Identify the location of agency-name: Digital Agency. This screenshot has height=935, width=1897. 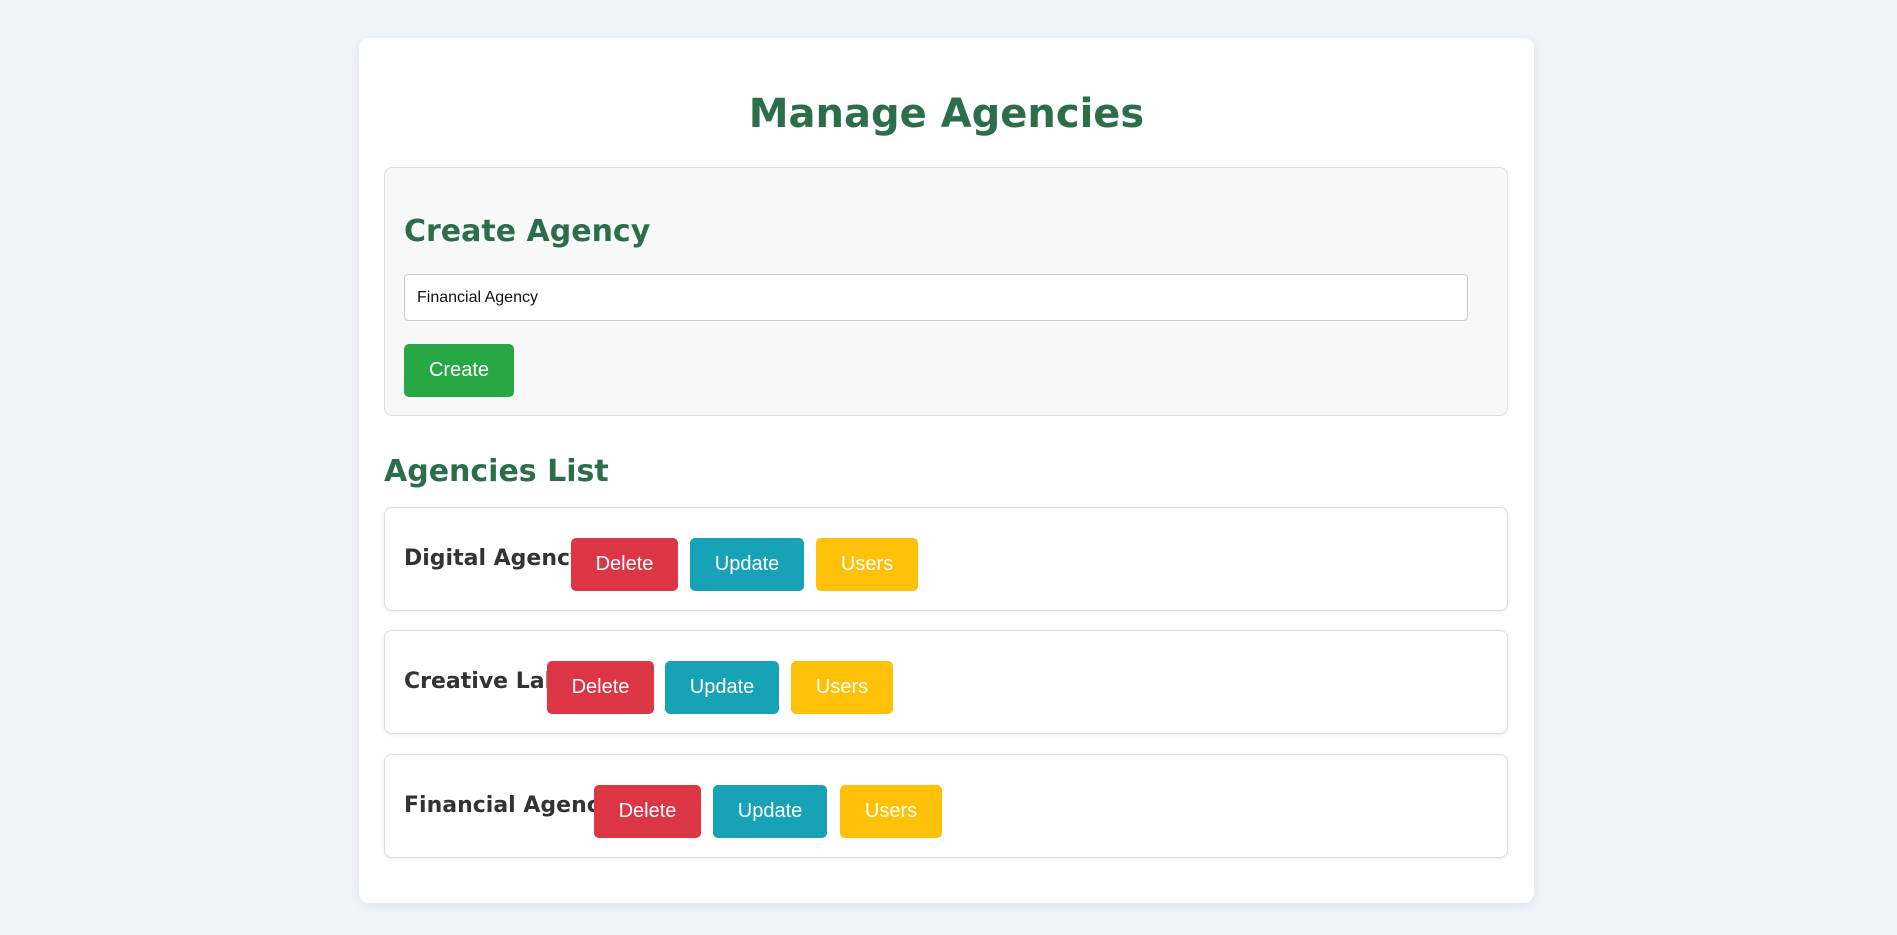
(494, 558).